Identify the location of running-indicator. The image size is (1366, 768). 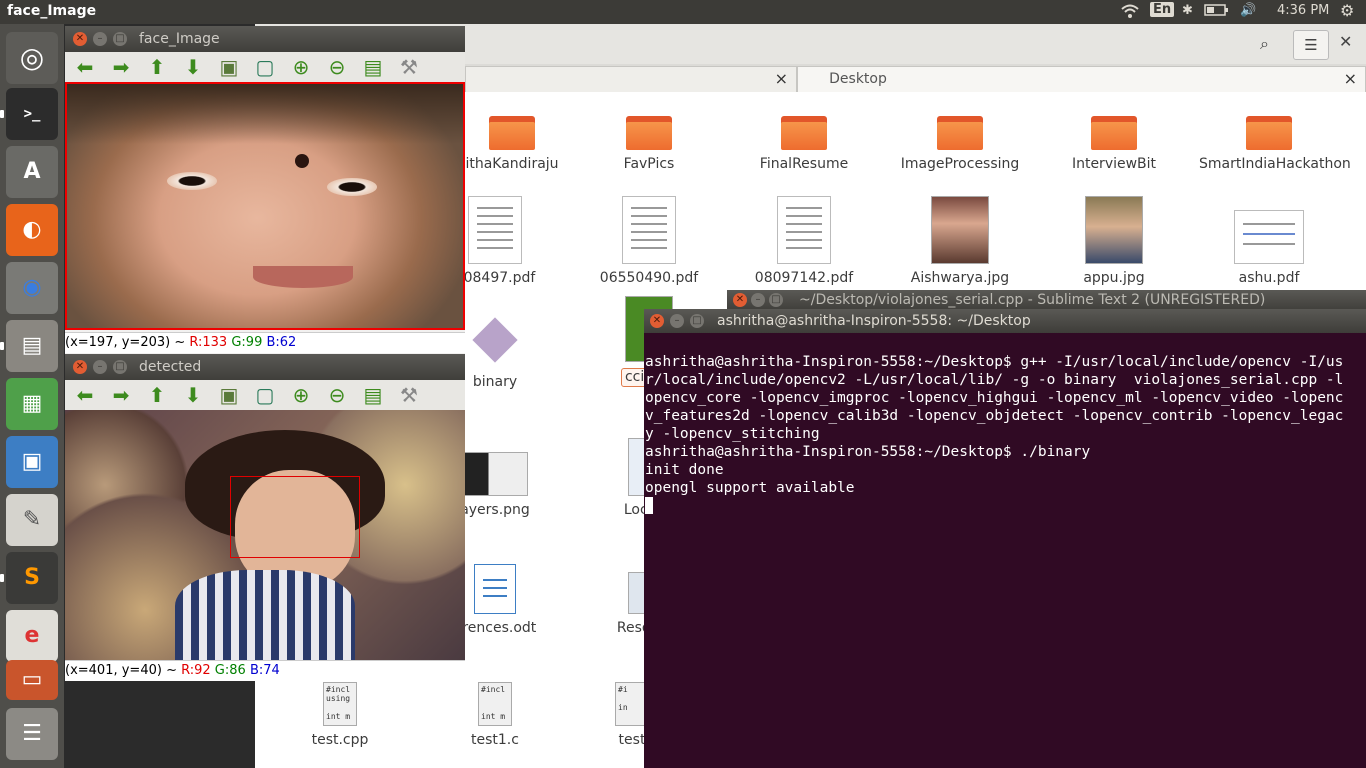
(2, 346).